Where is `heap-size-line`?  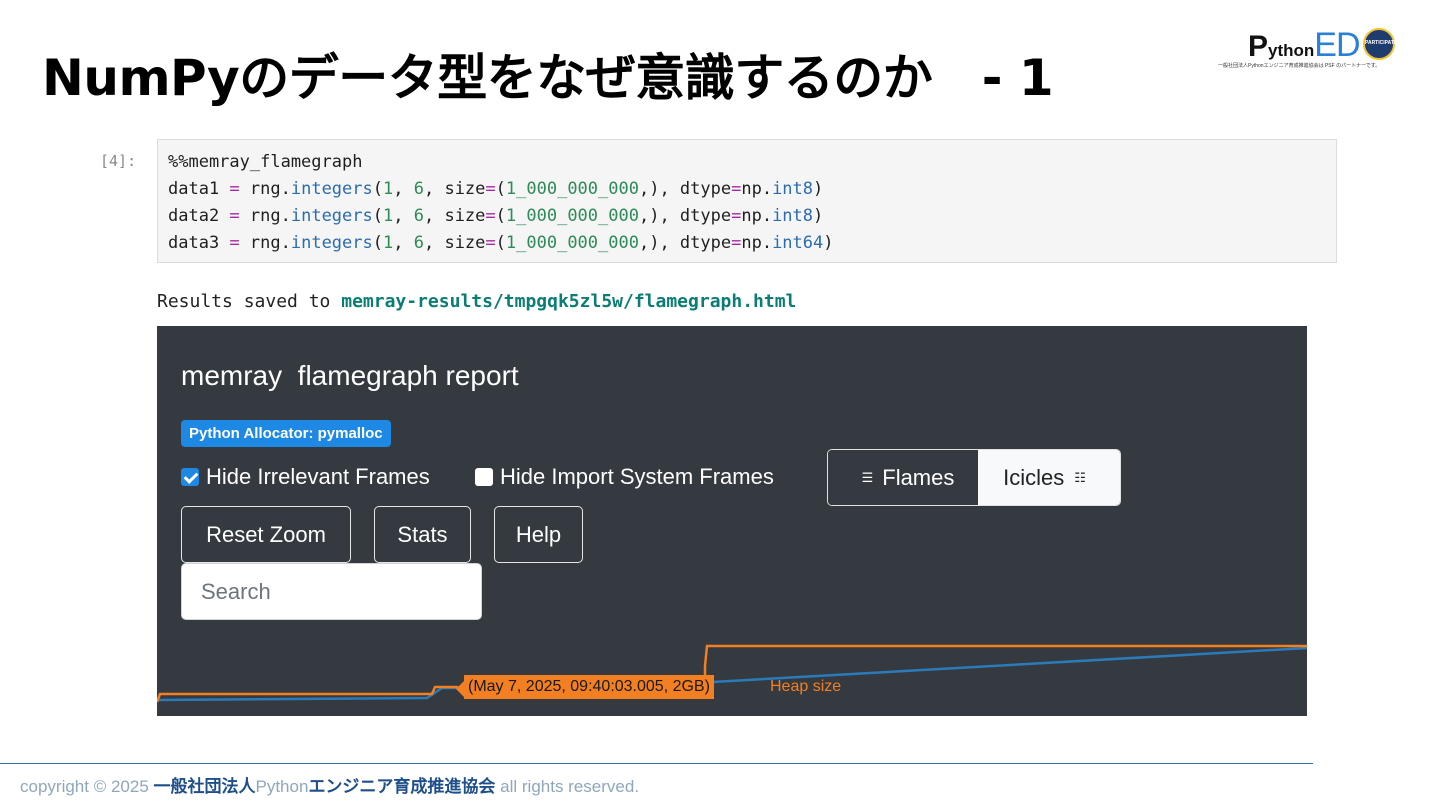 heap-size-line is located at coordinates (732, 673).